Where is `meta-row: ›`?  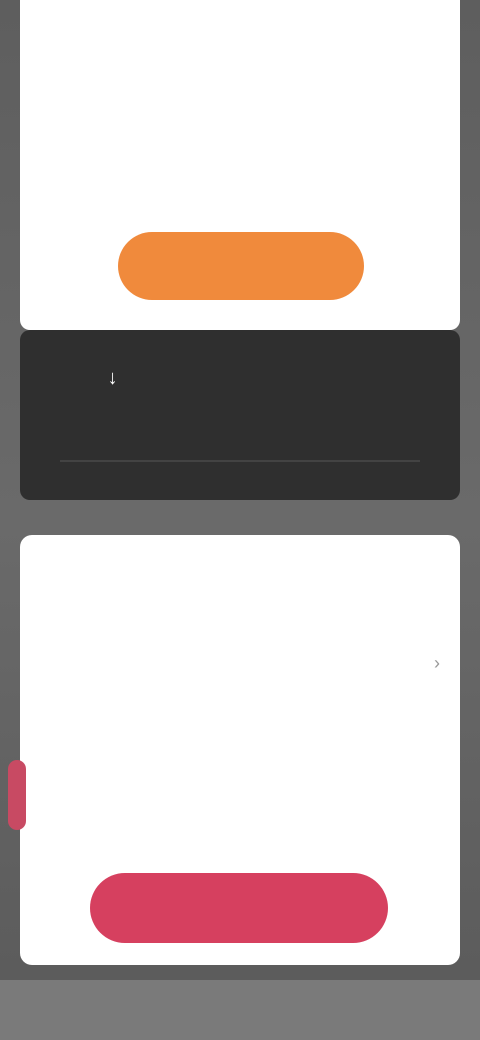
meta-row: › is located at coordinates (240, 663).